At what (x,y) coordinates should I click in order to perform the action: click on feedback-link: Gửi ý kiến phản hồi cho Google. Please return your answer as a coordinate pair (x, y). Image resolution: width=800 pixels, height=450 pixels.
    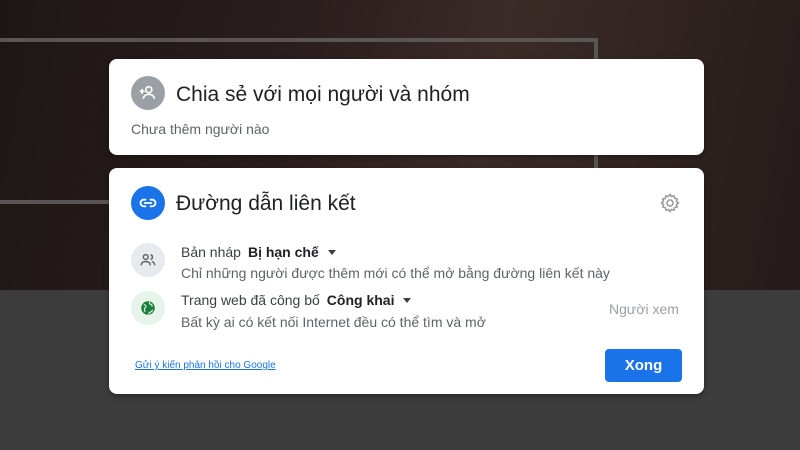
    Looking at the image, I should click on (205, 365).